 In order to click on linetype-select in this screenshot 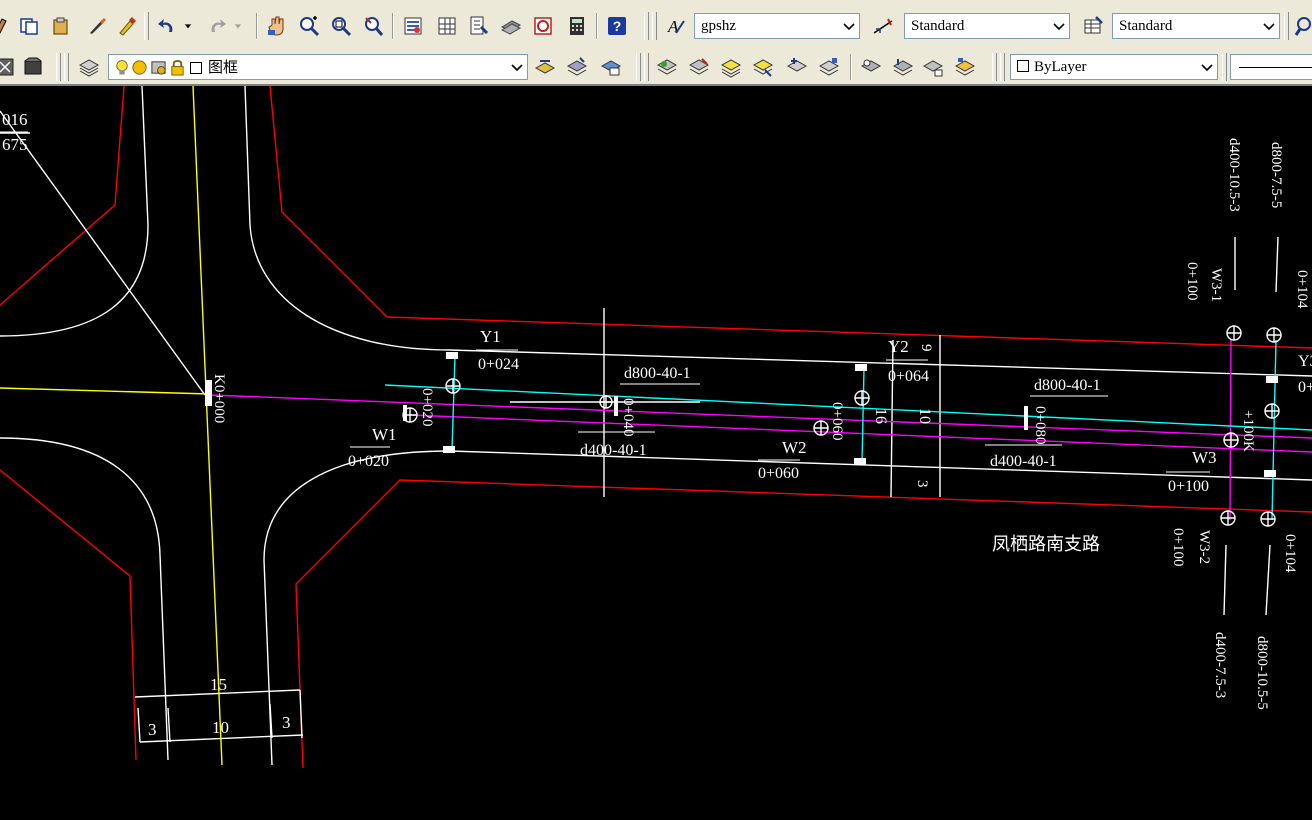, I will do `click(1271, 67)`.